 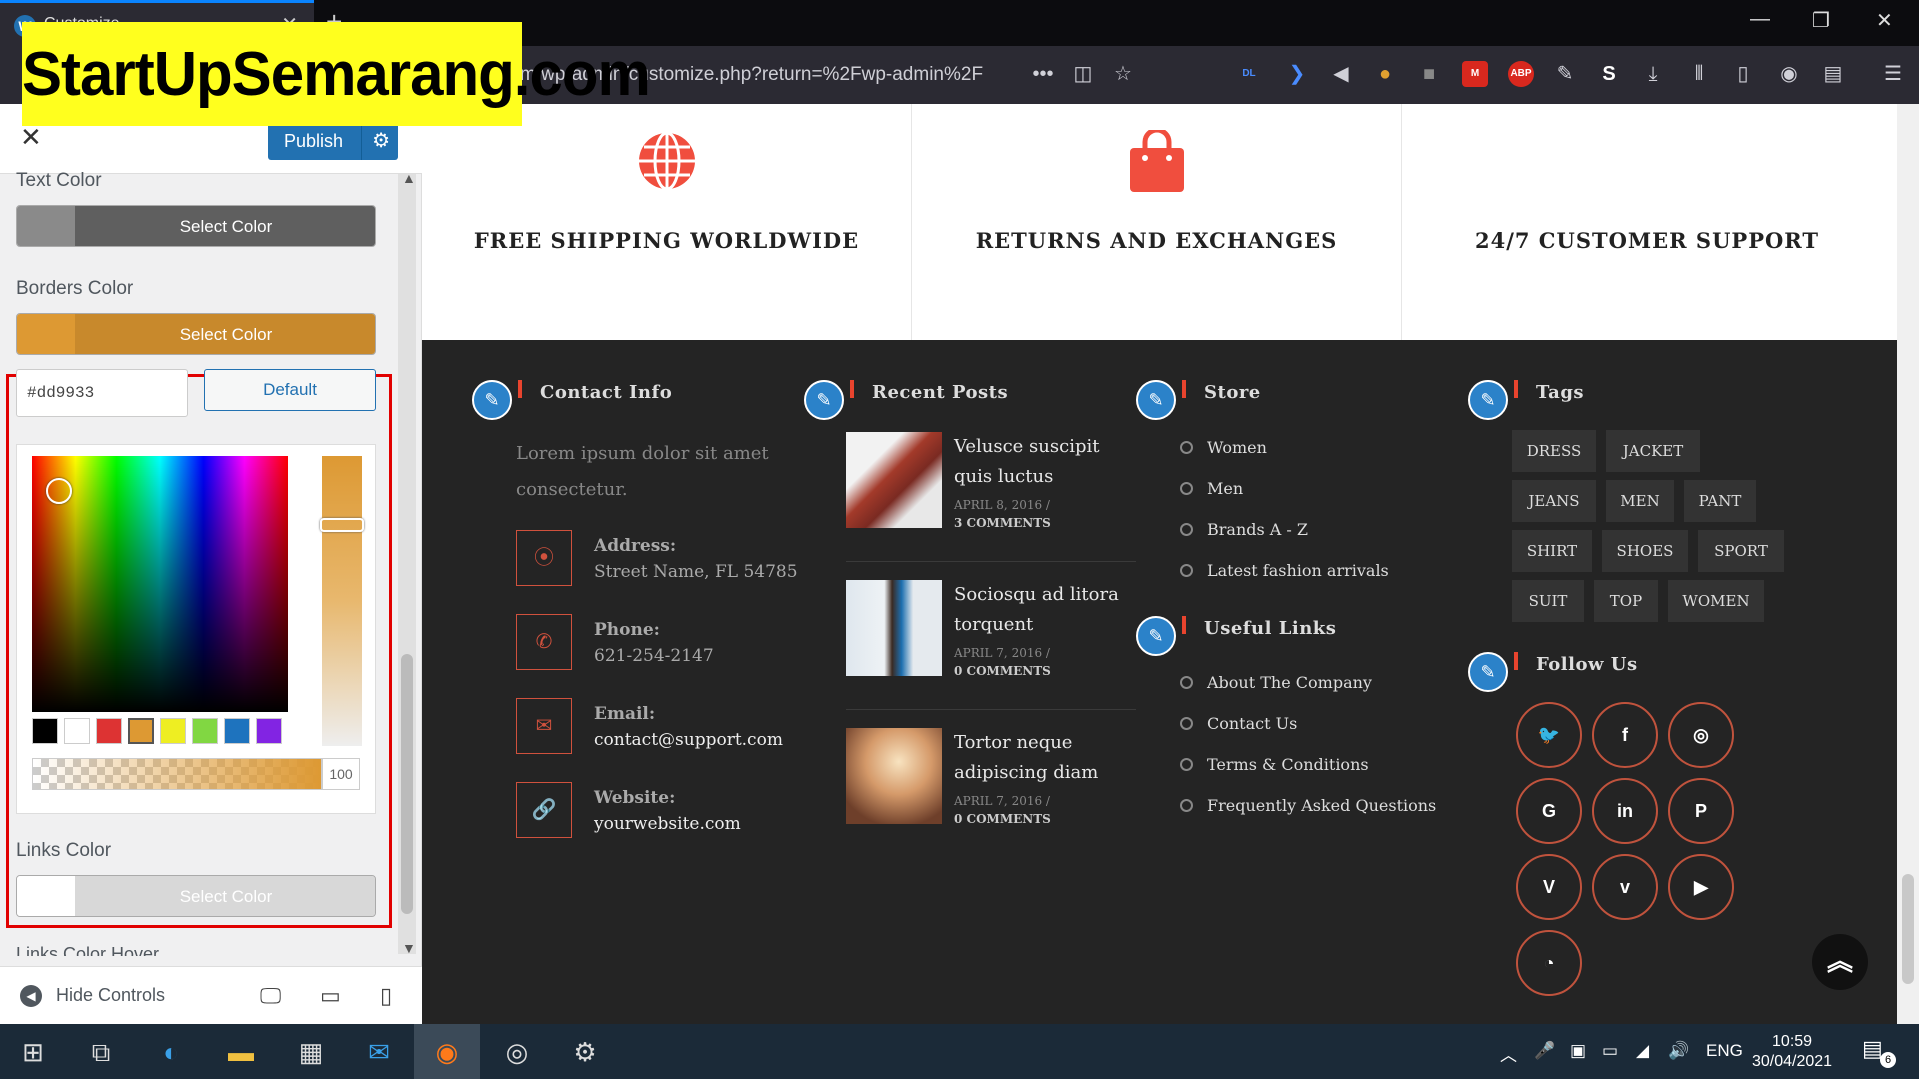 I want to click on post-title: Veluscе suscipit quis luctus, so click(x=1044, y=462).